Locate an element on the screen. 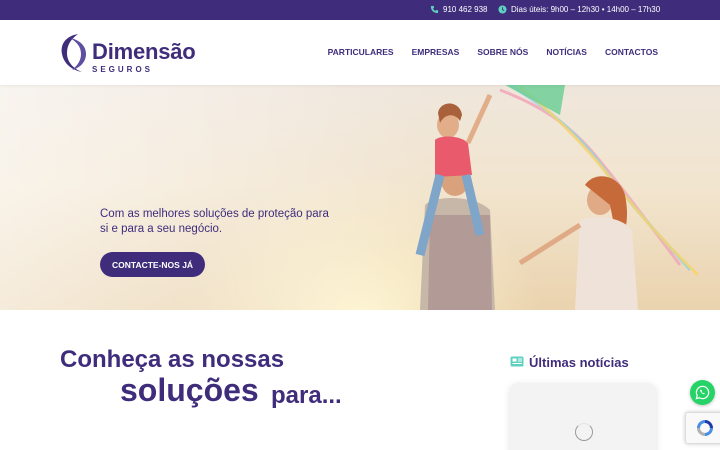 This screenshot has width=720, height=450. solutions-heading-line2: soluções is located at coordinates (189, 390).